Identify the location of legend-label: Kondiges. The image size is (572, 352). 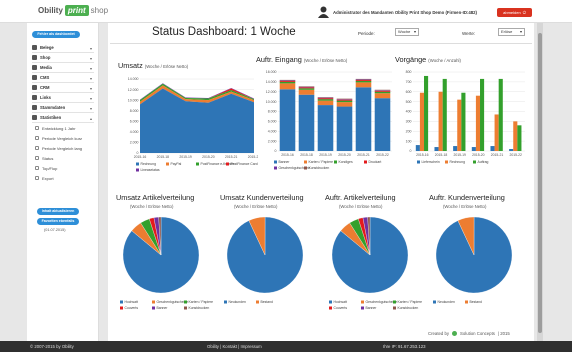
(346, 162).